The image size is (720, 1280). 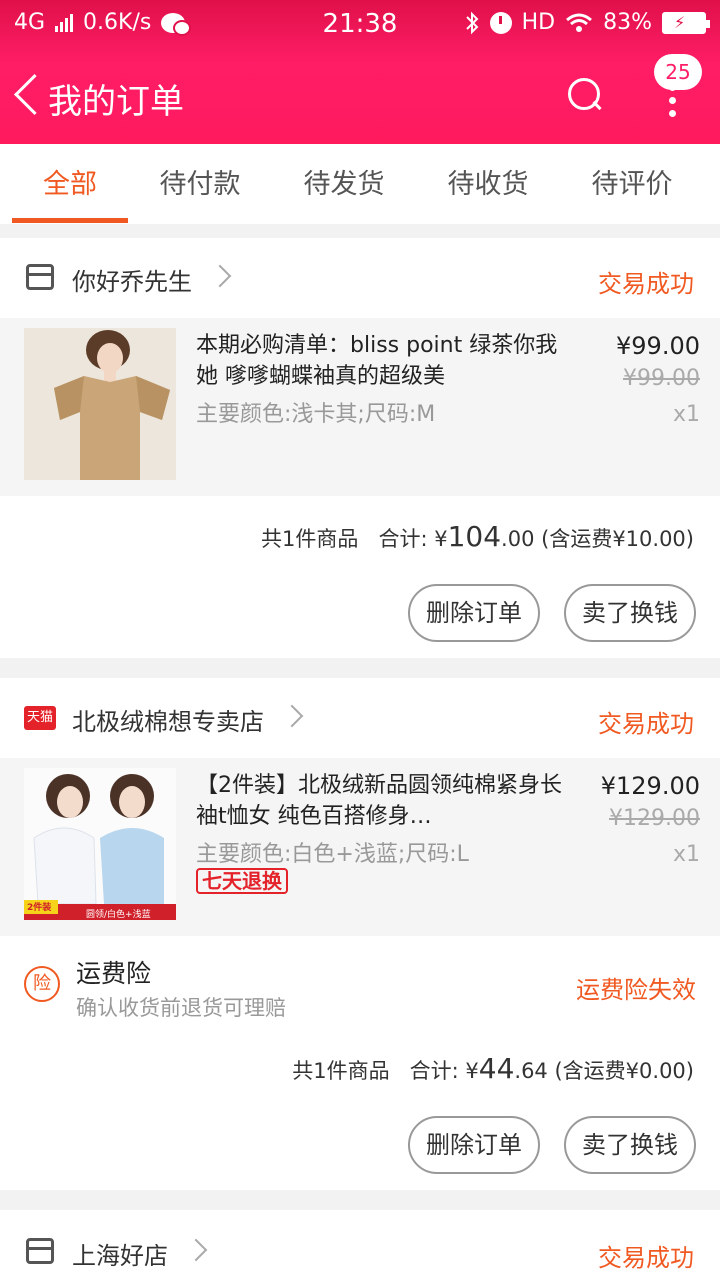 I want to click on original-price: ¥99.00, so click(x=661, y=378).